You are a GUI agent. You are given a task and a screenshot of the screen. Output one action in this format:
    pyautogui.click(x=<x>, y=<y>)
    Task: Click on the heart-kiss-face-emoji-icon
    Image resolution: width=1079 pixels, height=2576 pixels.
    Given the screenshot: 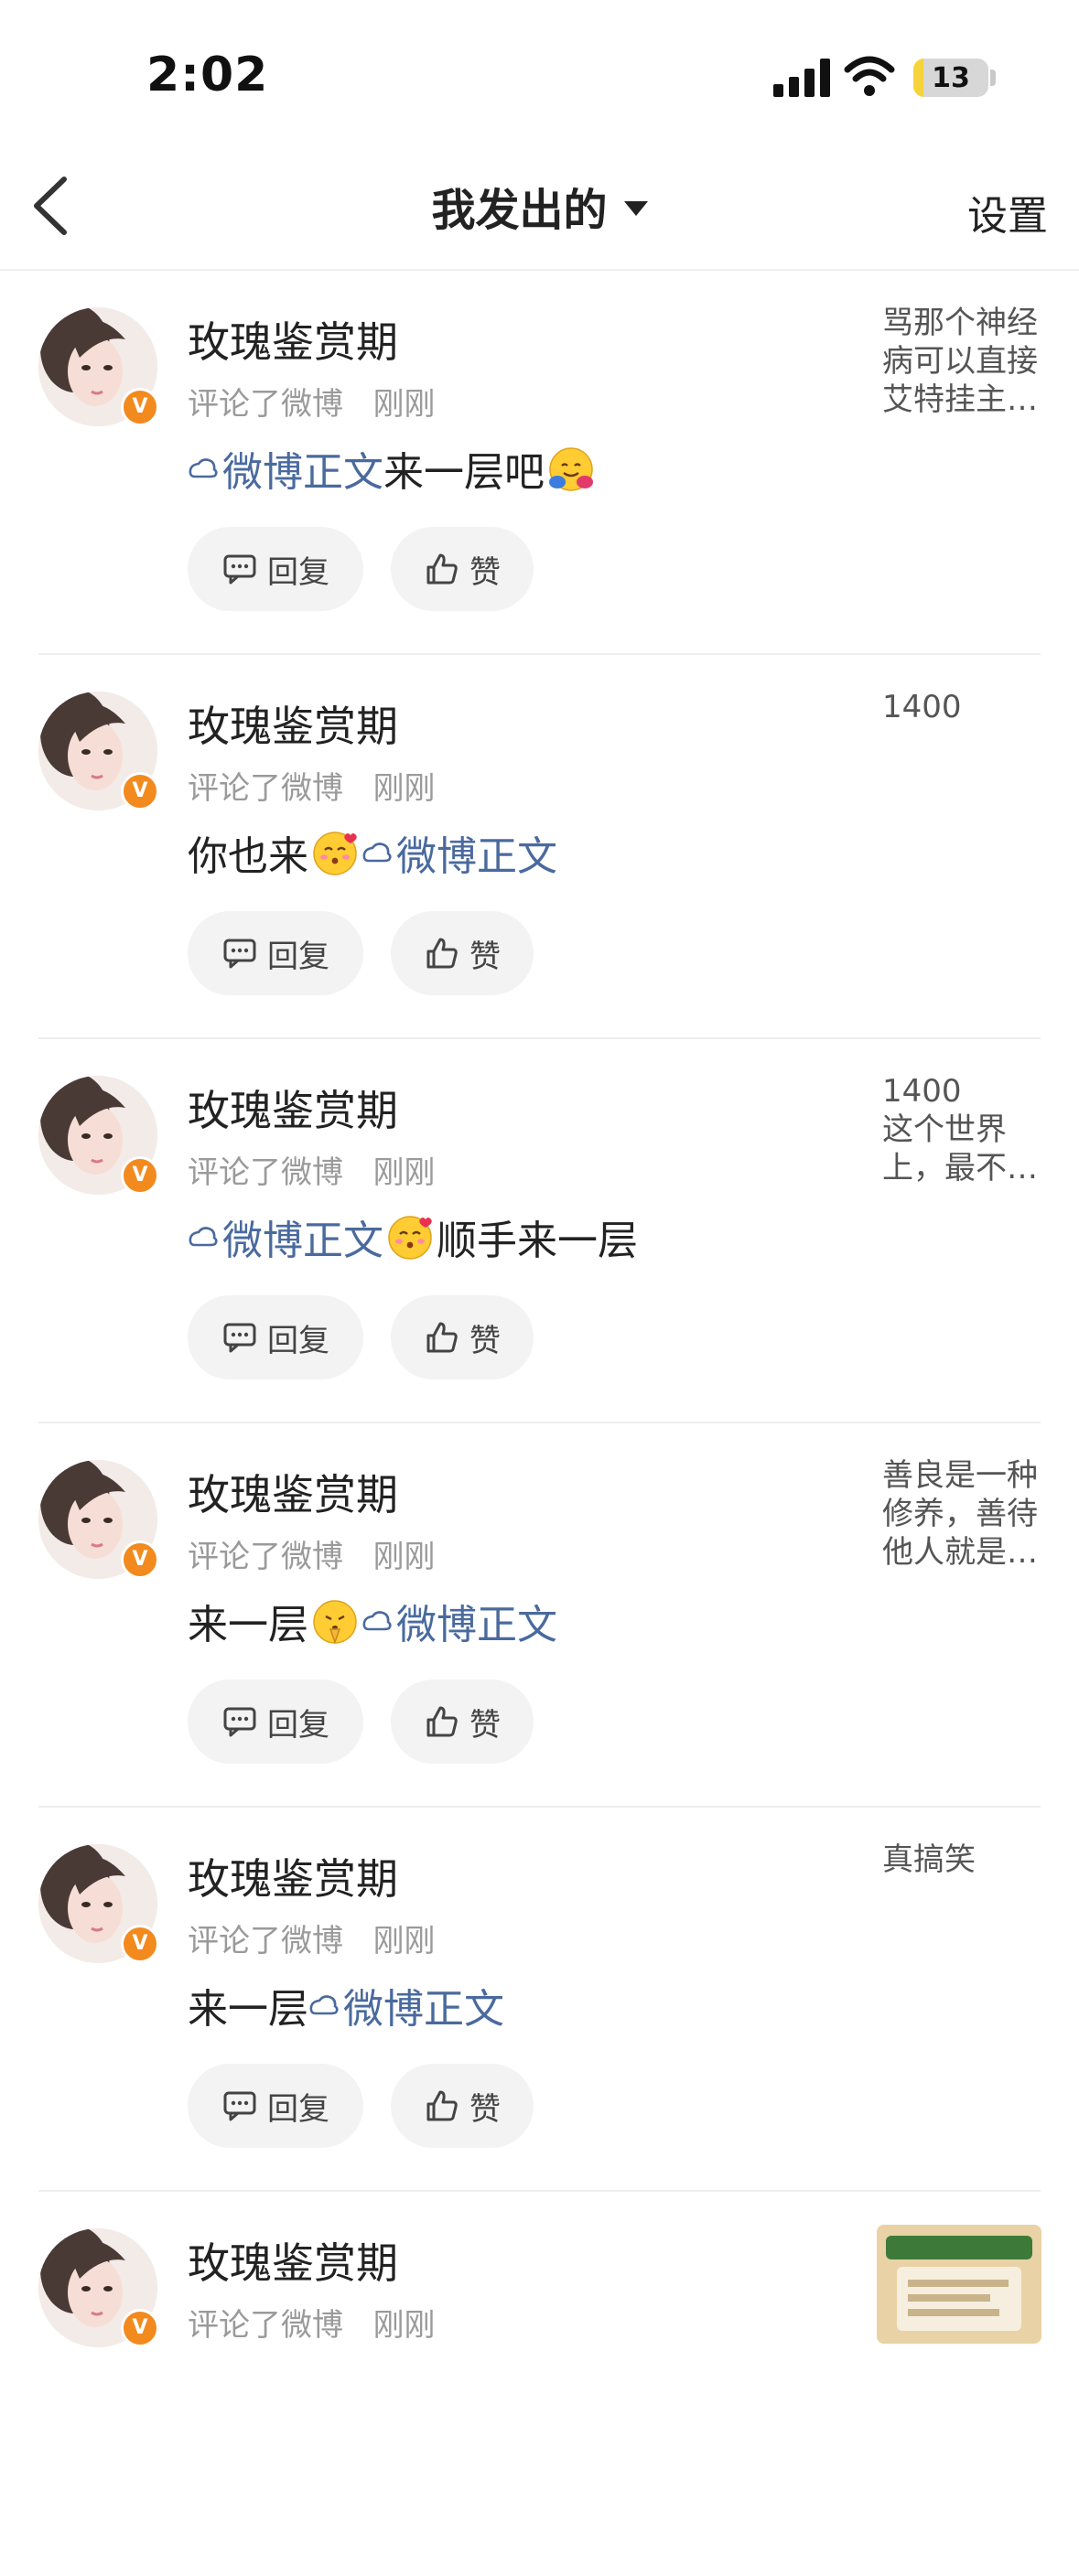 What is the action you would take?
    pyautogui.click(x=410, y=1238)
    